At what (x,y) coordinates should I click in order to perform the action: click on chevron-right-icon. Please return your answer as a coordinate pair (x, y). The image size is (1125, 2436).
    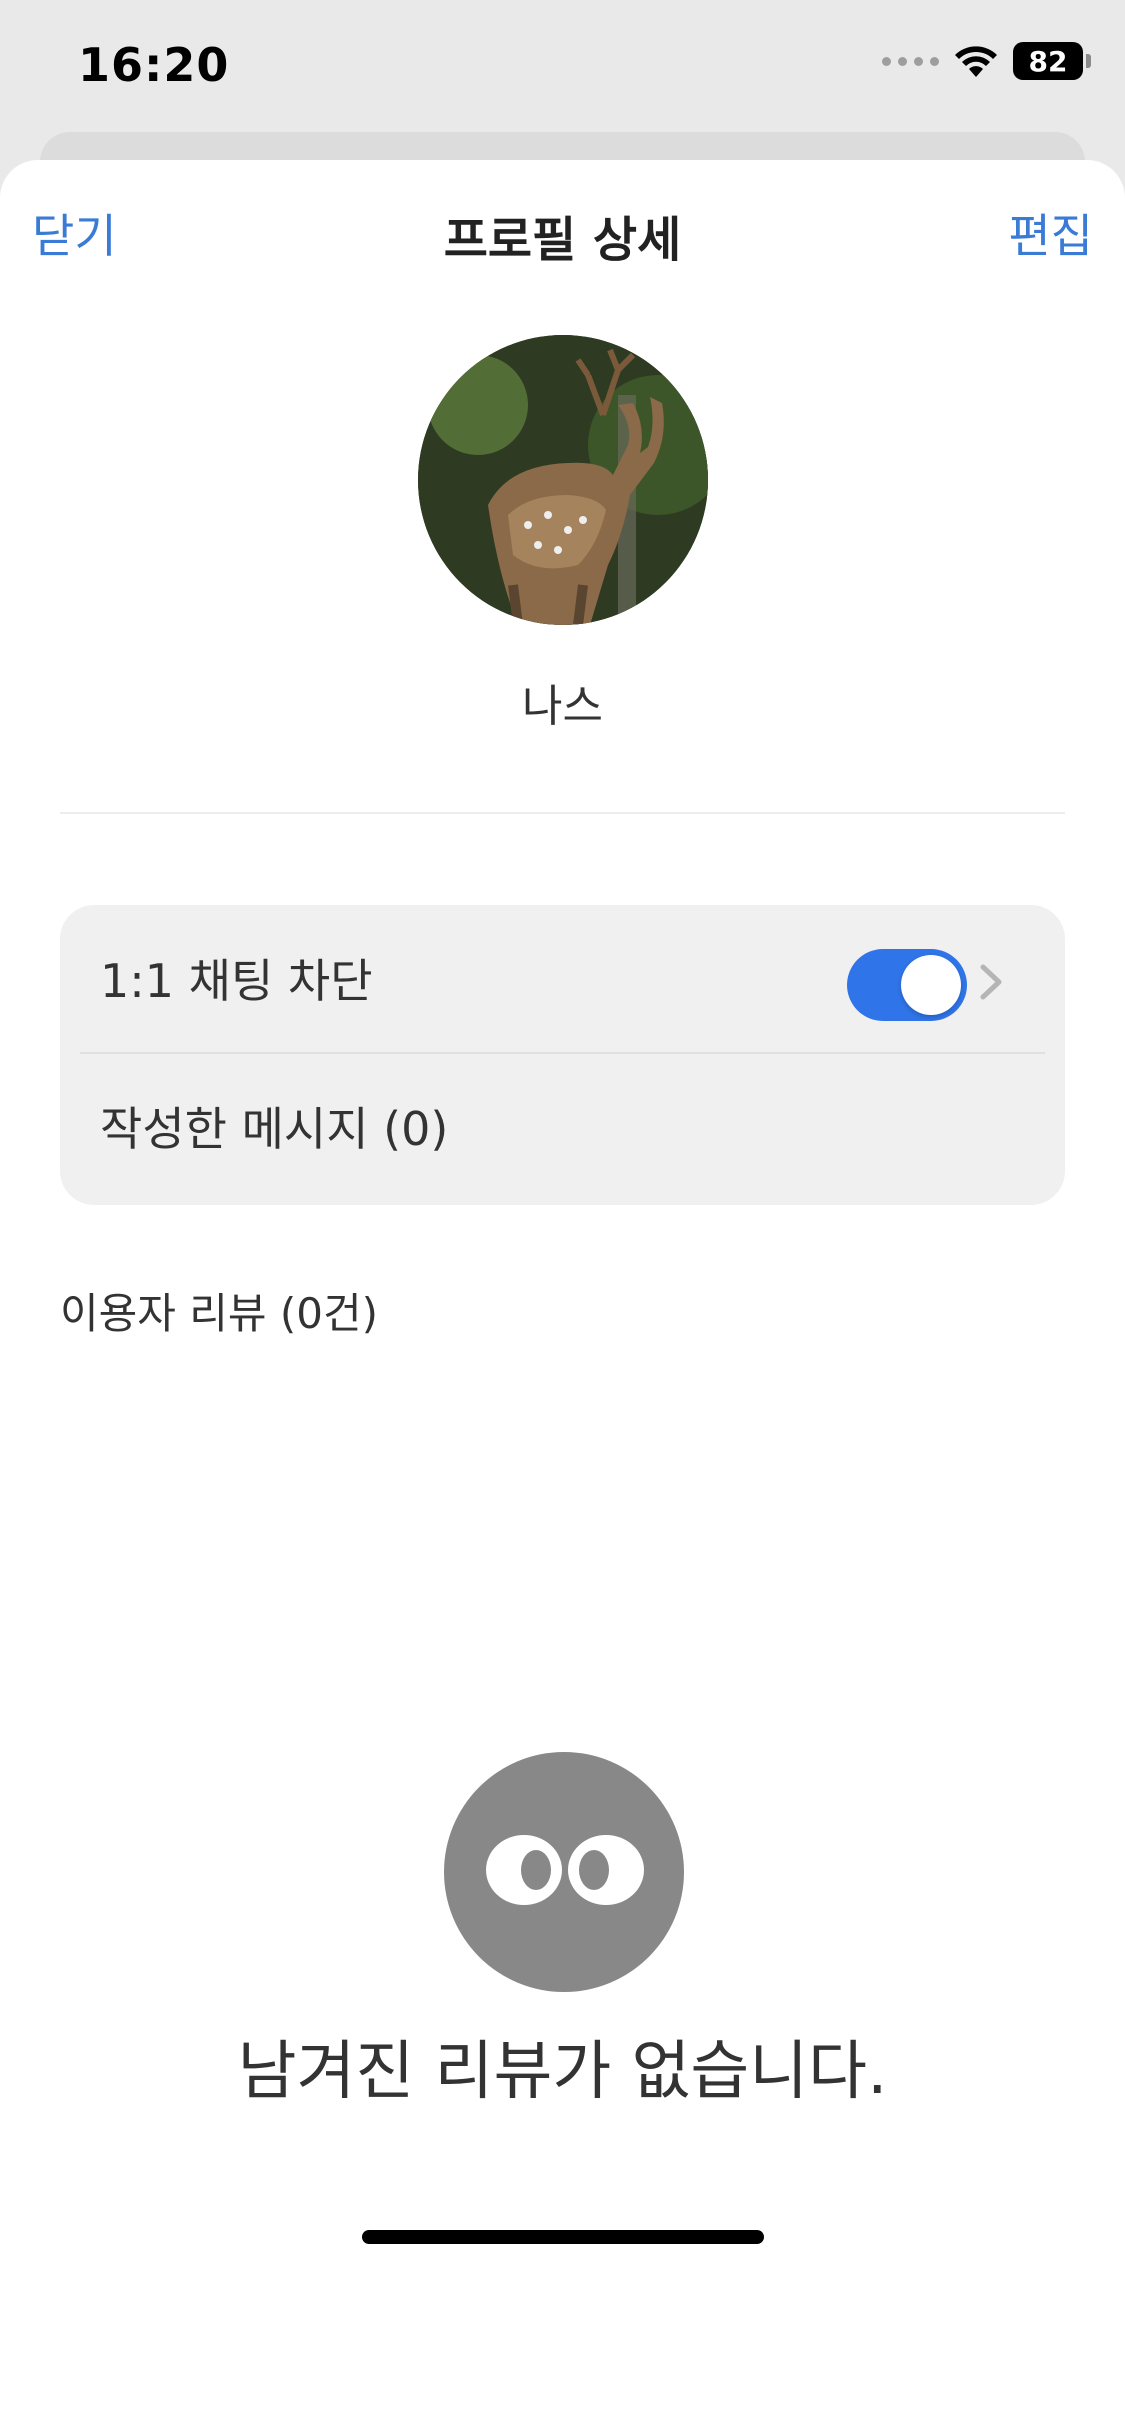
    Looking at the image, I should click on (991, 982).